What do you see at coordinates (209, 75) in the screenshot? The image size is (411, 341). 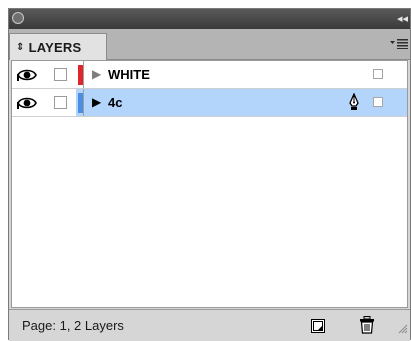 I see `layer-row-white: ▶ WHITE` at bounding box center [209, 75].